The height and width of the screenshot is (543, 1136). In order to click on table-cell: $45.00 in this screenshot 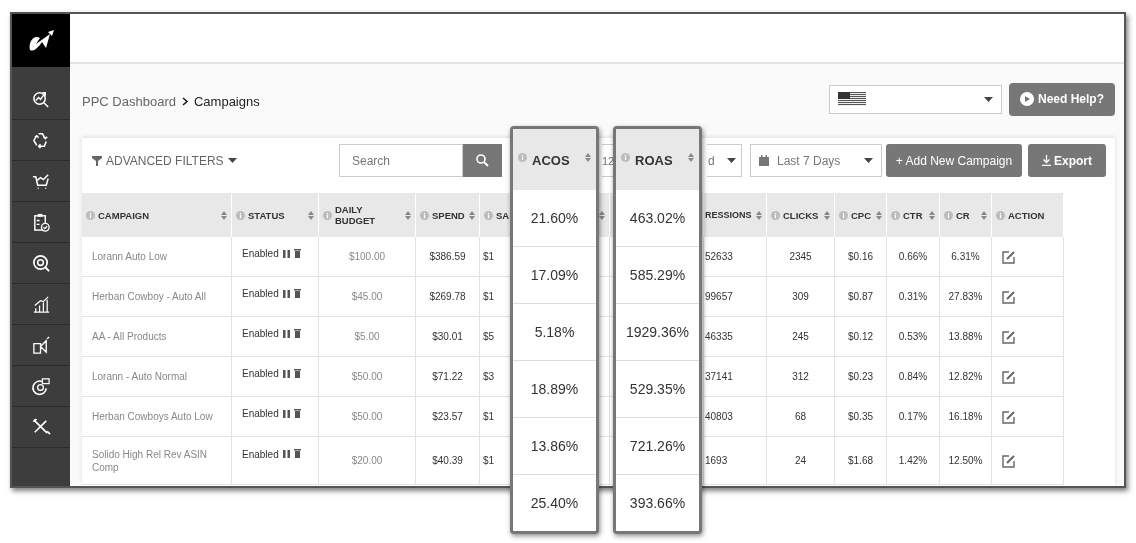, I will do `click(367, 297)`.